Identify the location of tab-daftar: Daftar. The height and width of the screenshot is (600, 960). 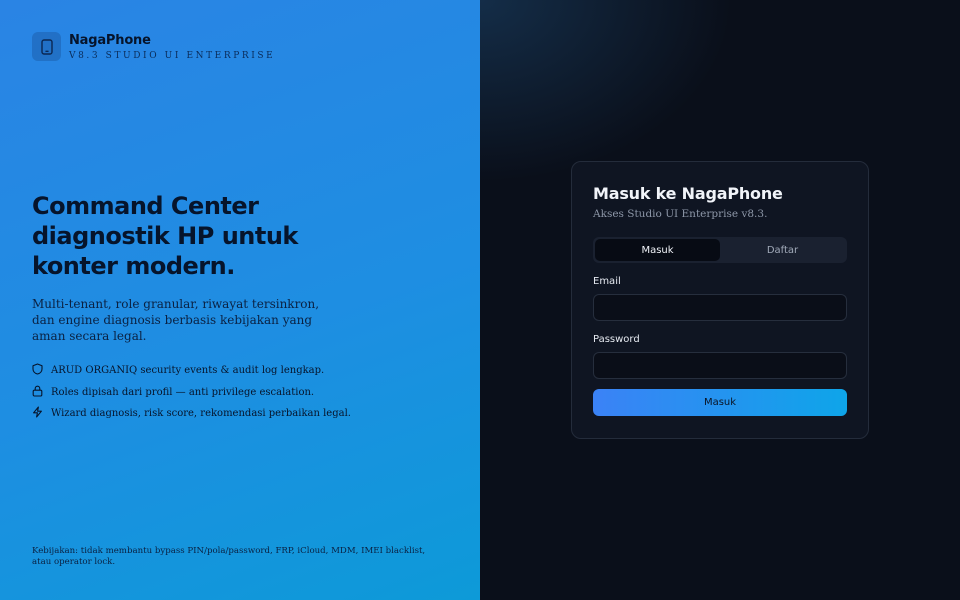
(782, 250).